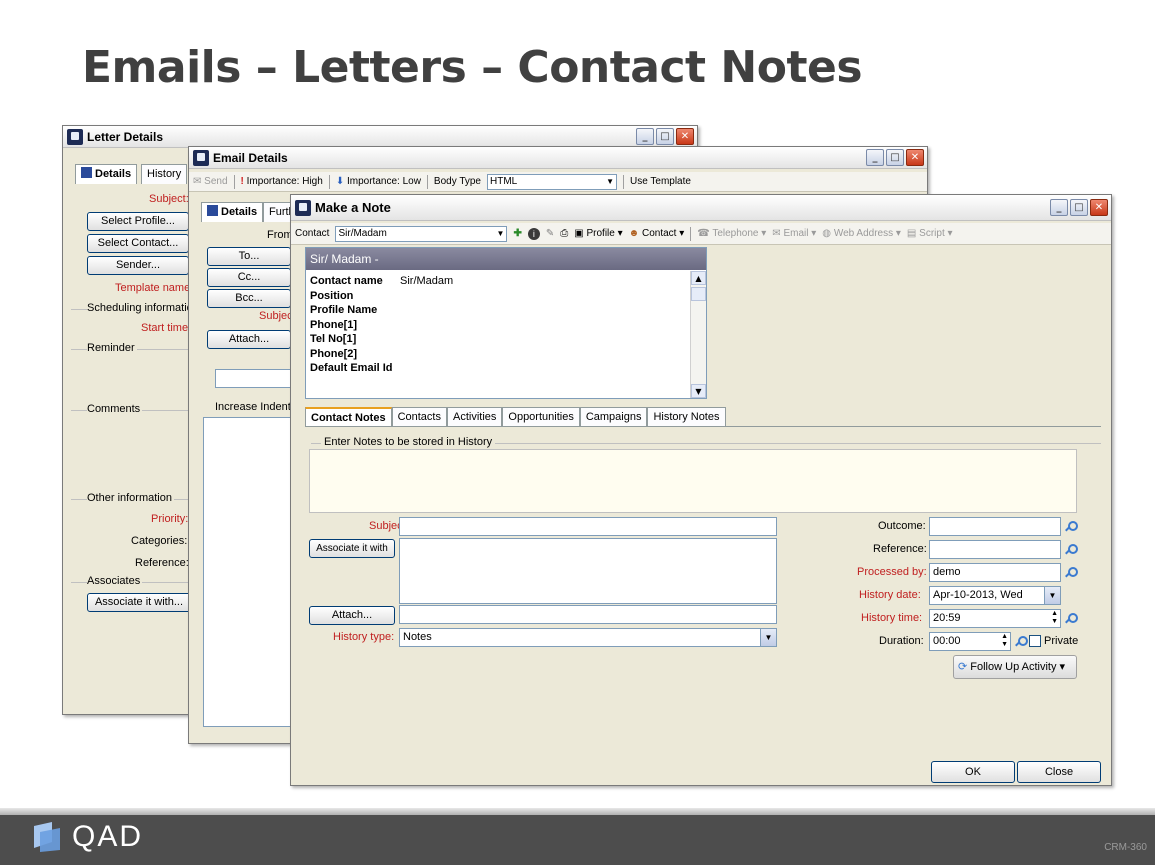 The width and height of the screenshot is (1155, 865). I want to click on outcome-lookup-icon, so click(1071, 526).